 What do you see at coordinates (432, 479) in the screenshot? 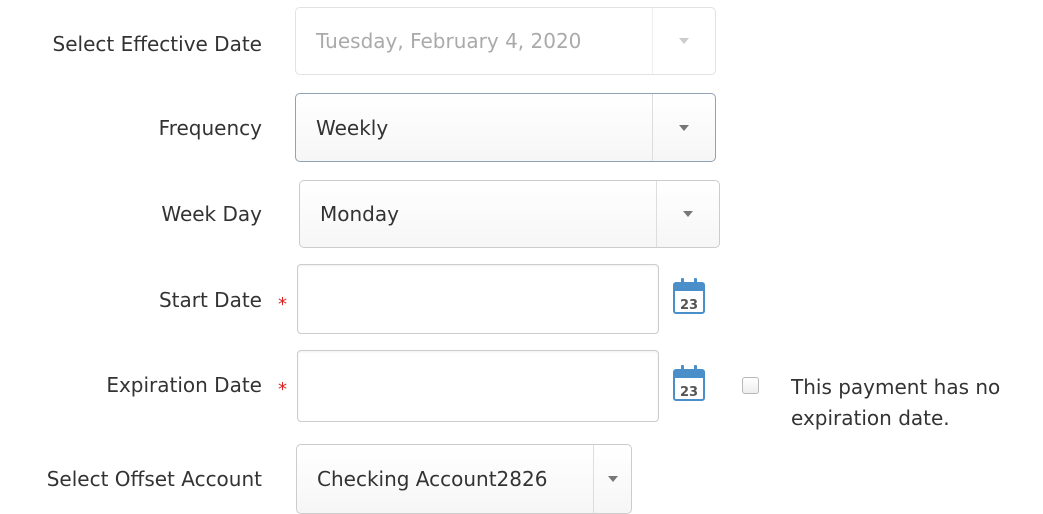
I see `offset-account-value: Checking Account2826` at bounding box center [432, 479].